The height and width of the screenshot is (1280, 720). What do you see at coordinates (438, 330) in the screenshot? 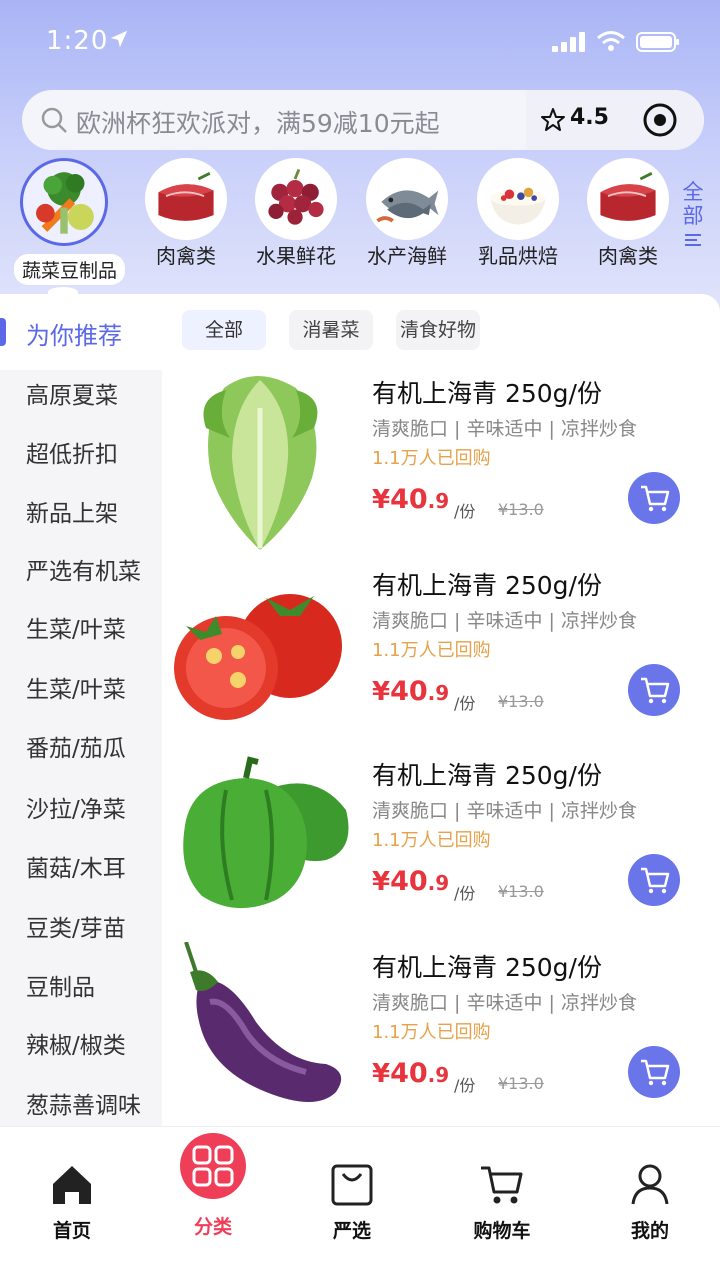
I see `filter-chip-light: 清食好物` at bounding box center [438, 330].